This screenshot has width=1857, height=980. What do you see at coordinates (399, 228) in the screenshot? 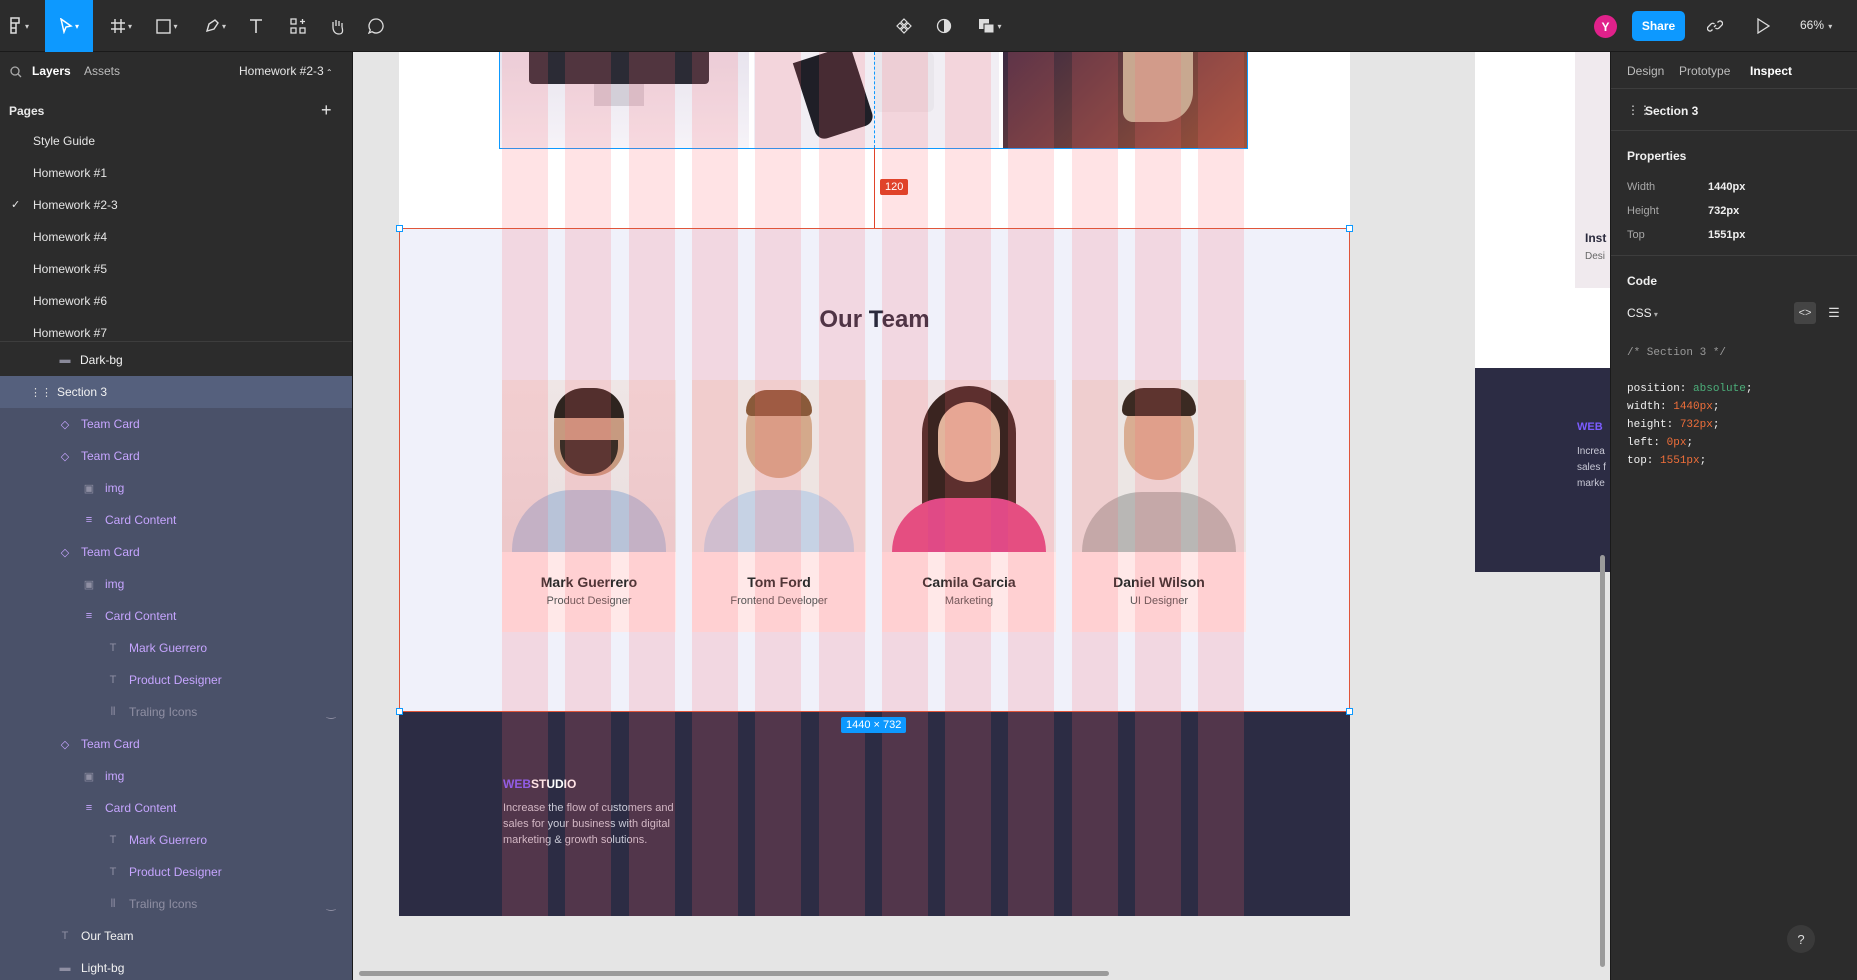
I see `resize-handle-tl` at bounding box center [399, 228].